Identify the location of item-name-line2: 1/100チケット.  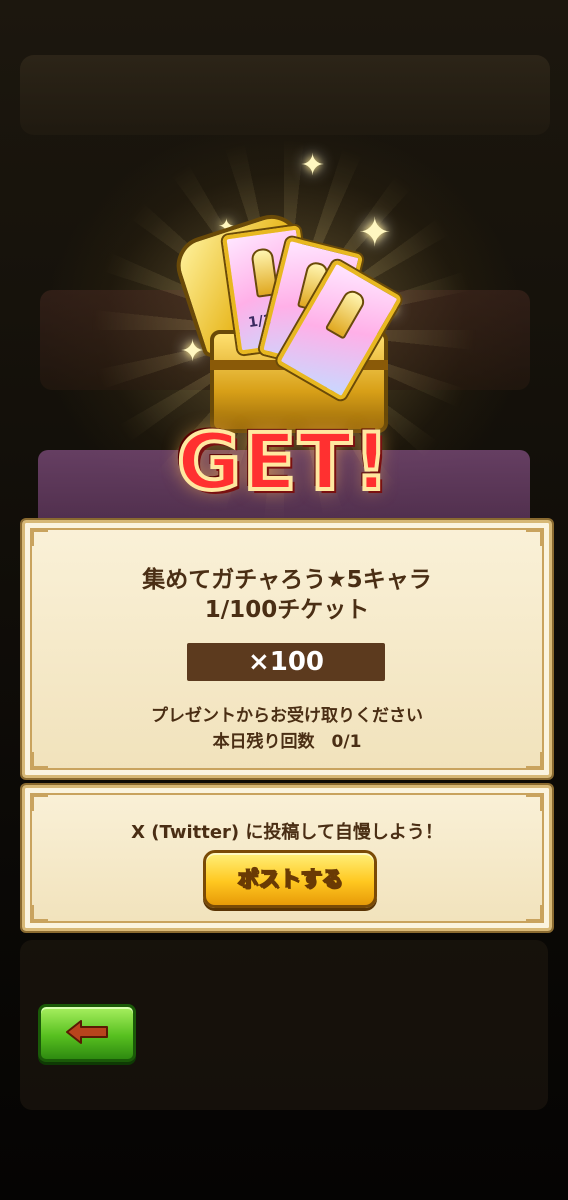
(287, 610).